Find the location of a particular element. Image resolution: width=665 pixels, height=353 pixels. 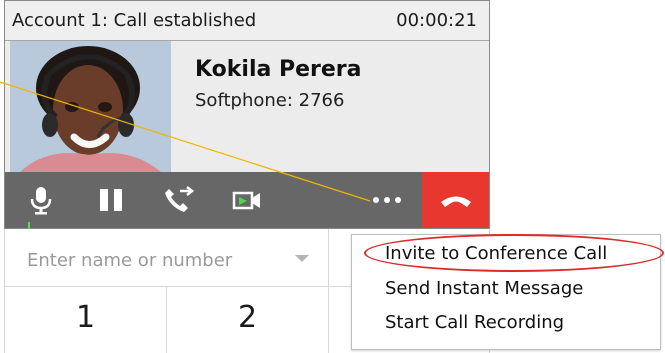

dial-key-label: 2 is located at coordinates (247, 317).